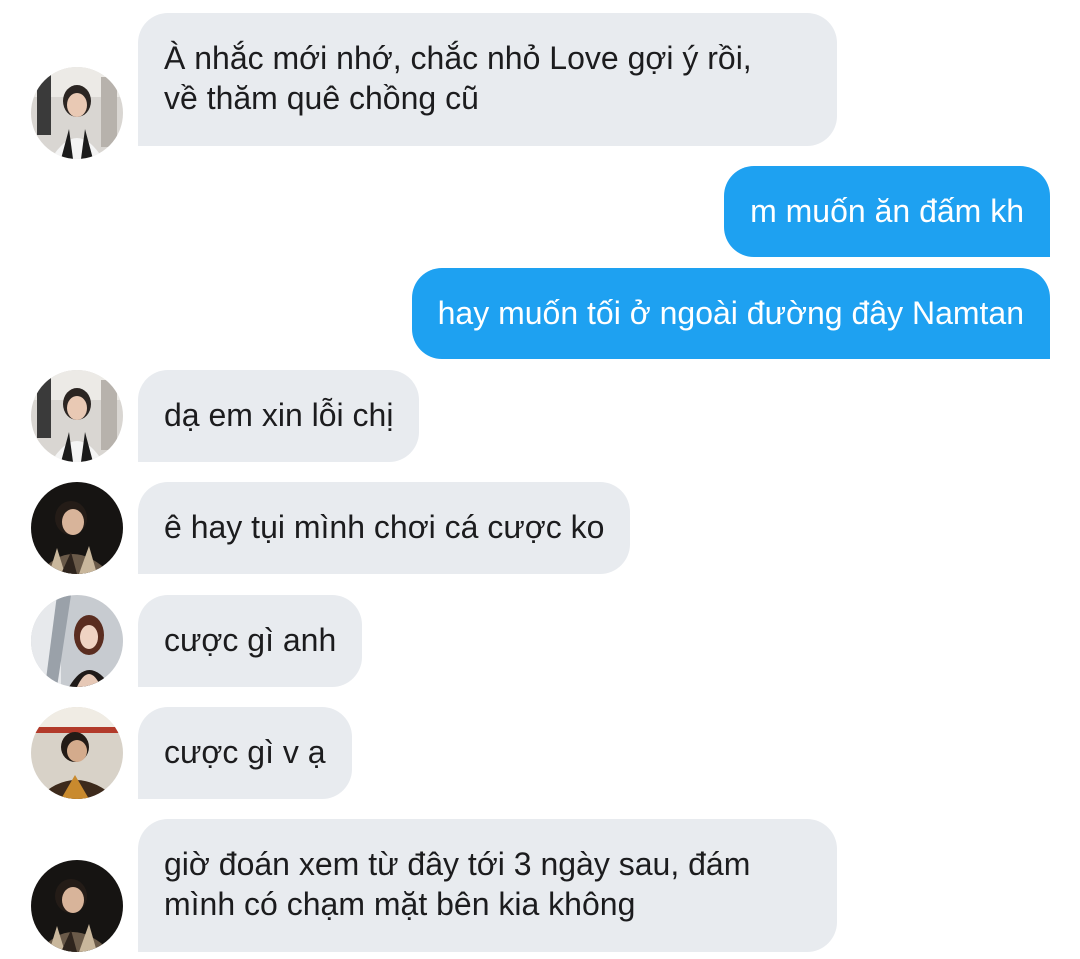 The width and height of the screenshot is (1080, 959). What do you see at coordinates (540, 416) in the screenshot?
I see `message-row: dạ em xin lỗi chị` at bounding box center [540, 416].